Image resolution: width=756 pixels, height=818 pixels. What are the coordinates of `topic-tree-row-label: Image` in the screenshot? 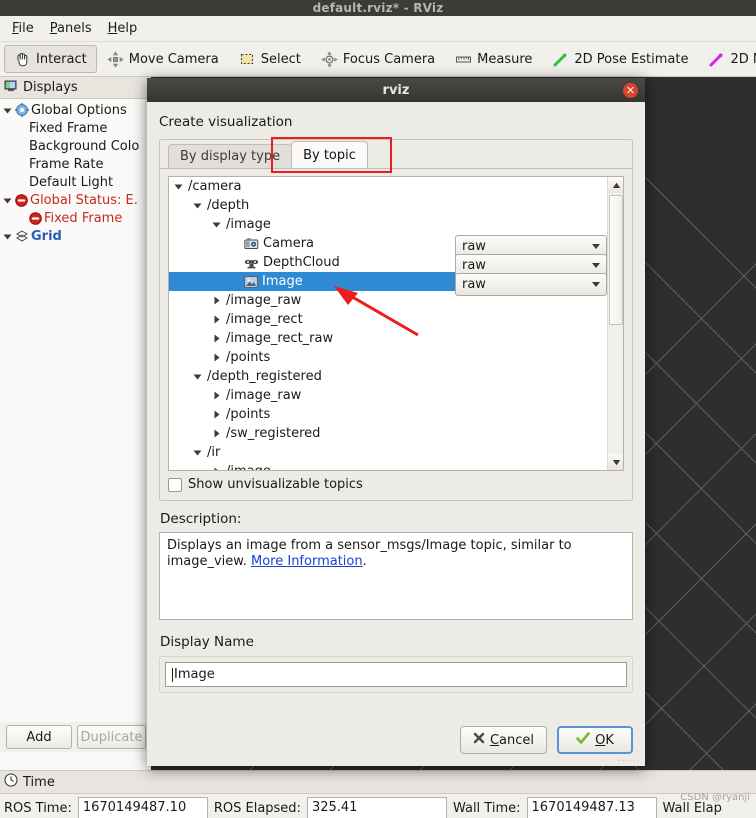 It's located at (282, 281).